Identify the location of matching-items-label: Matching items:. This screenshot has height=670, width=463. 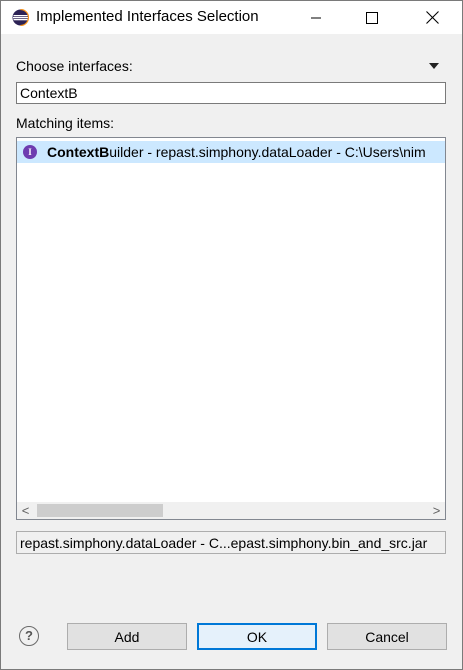
(65, 123).